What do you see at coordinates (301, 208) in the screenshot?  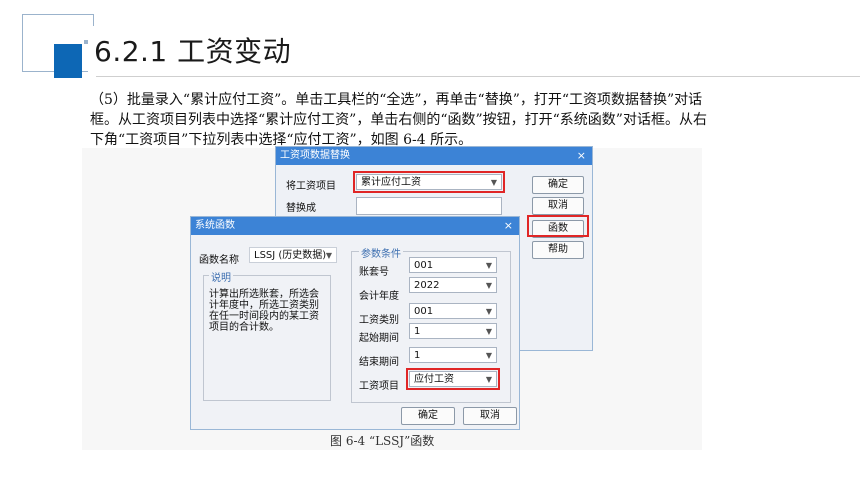 I see `replace-label: 替换成` at bounding box center [301, 208].